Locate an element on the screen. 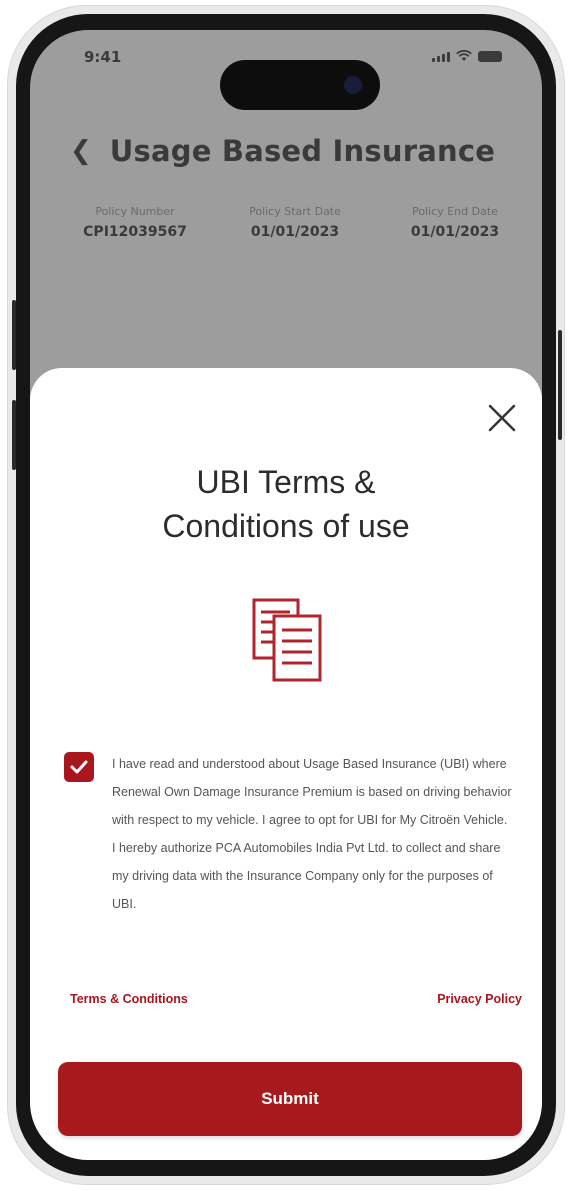 Image resolution: width=573 pixels, height=1191 pixels. submit-button: Submit is located at coordinates (290, 1099).